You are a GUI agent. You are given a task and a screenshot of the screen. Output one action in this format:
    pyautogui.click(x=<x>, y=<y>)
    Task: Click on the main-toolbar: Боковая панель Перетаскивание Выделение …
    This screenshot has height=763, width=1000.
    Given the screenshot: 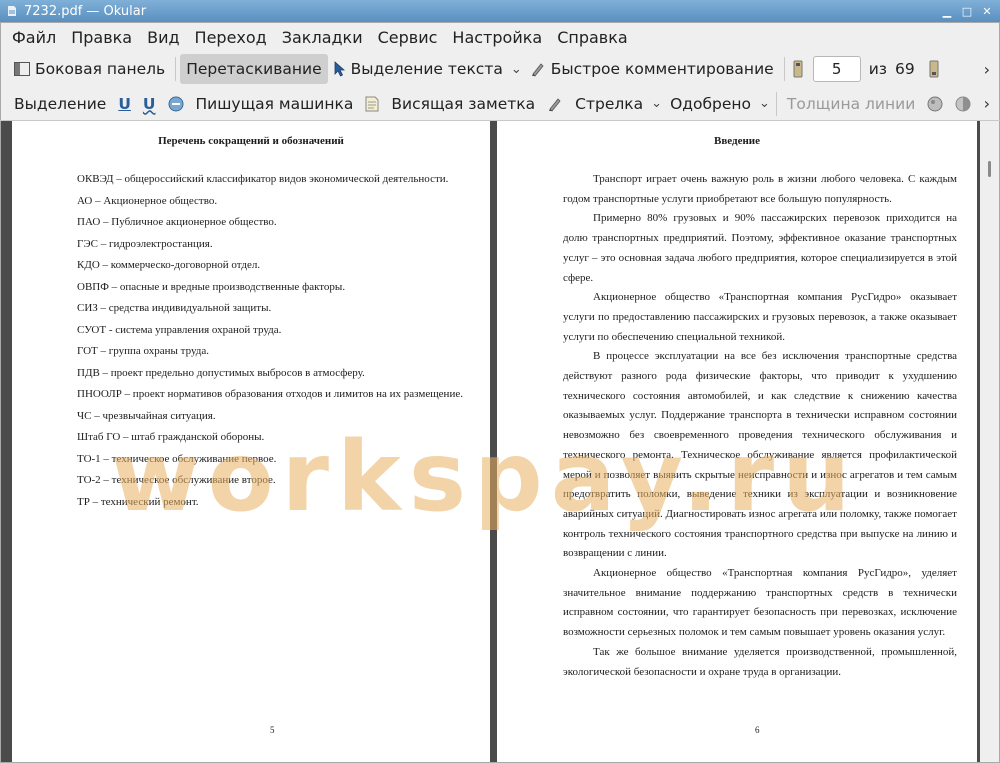 What is the action you would take?
    pyautogui.click(x=500, y=69)
    